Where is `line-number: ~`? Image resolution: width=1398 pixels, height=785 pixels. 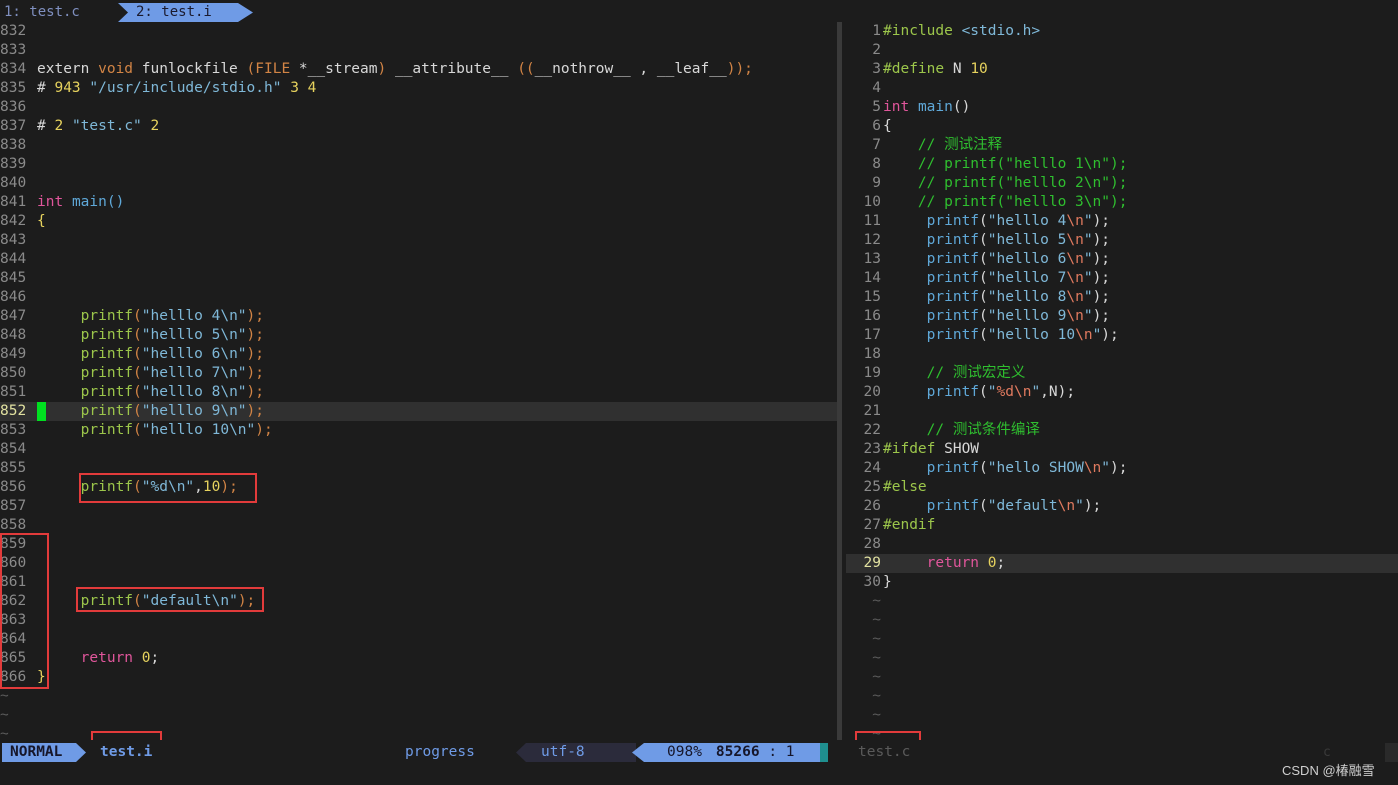 line-number: ~ is located at coordinates (4, 733).